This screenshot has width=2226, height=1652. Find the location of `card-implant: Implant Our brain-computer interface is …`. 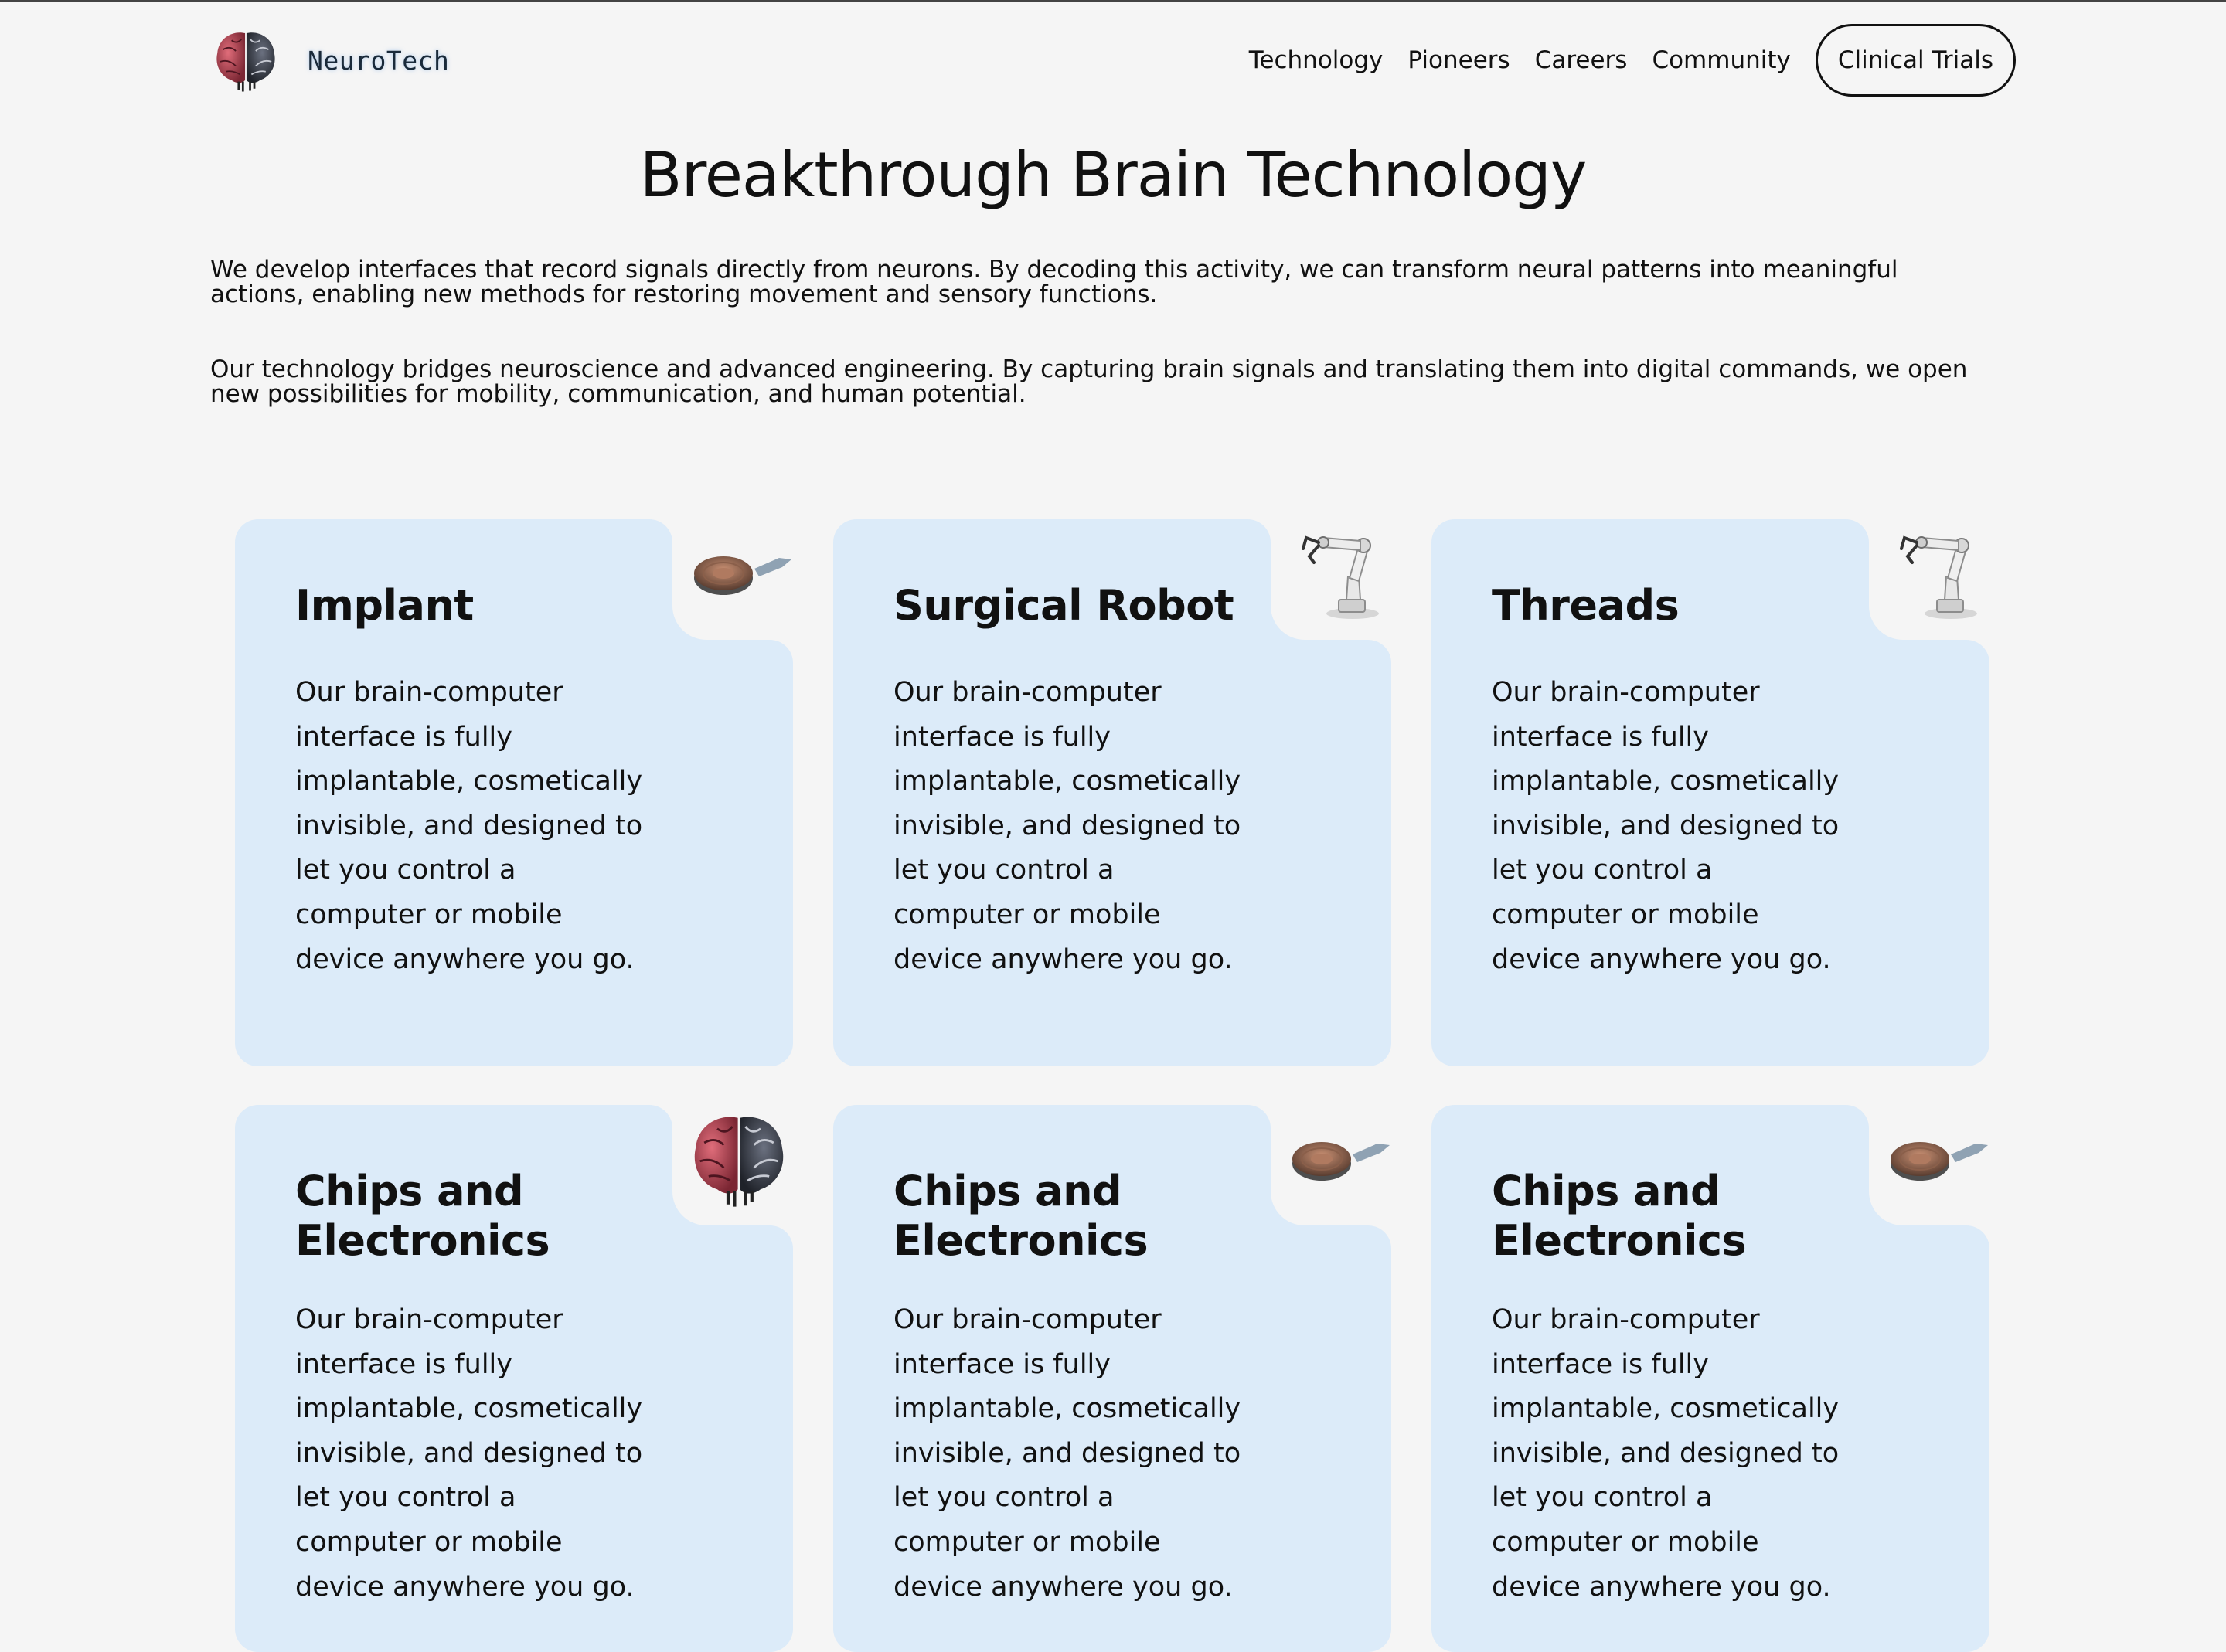

card-implant: Implant Our brain-computer interface is … is located at coordinates (514, 792).